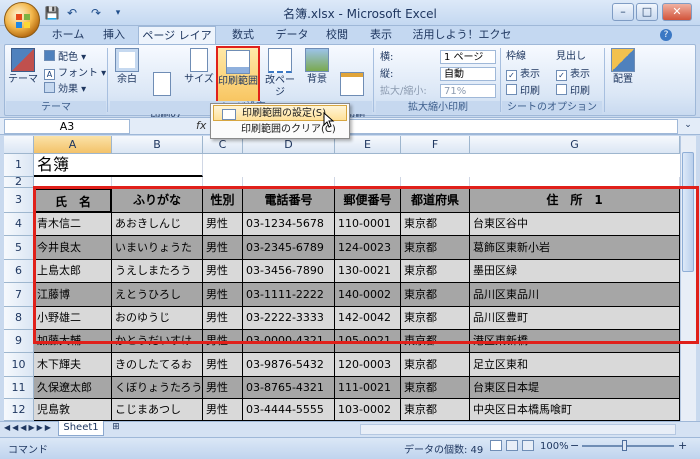 This screenshot has height=459, width=700. What do you see at coordinates (368, 248) in the screenshot?
I see `table-cell: 124-0023` at bounding box center [368, 248].